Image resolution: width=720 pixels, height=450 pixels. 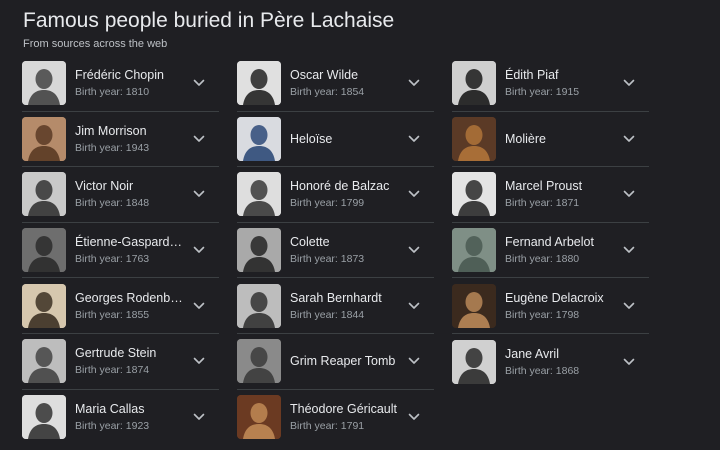 I want to click on list-item: Fernand Arbelot Birth year: 1880, so click(x=550, y=251).